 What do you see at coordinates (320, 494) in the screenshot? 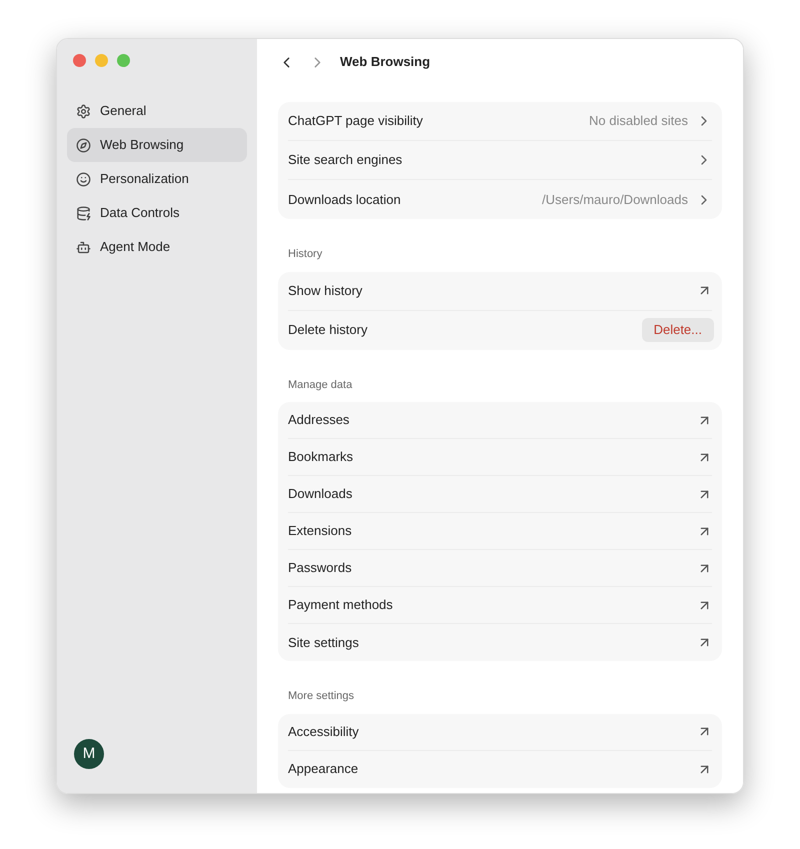
I see `row-label: Downloads` at bounding box center [320, 494].